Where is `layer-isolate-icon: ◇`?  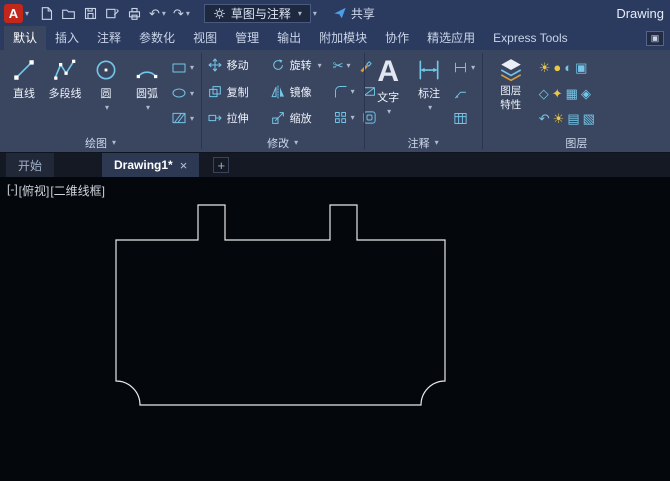
layer-isolate-icon: ◇ is located at coordinates (544, 93).